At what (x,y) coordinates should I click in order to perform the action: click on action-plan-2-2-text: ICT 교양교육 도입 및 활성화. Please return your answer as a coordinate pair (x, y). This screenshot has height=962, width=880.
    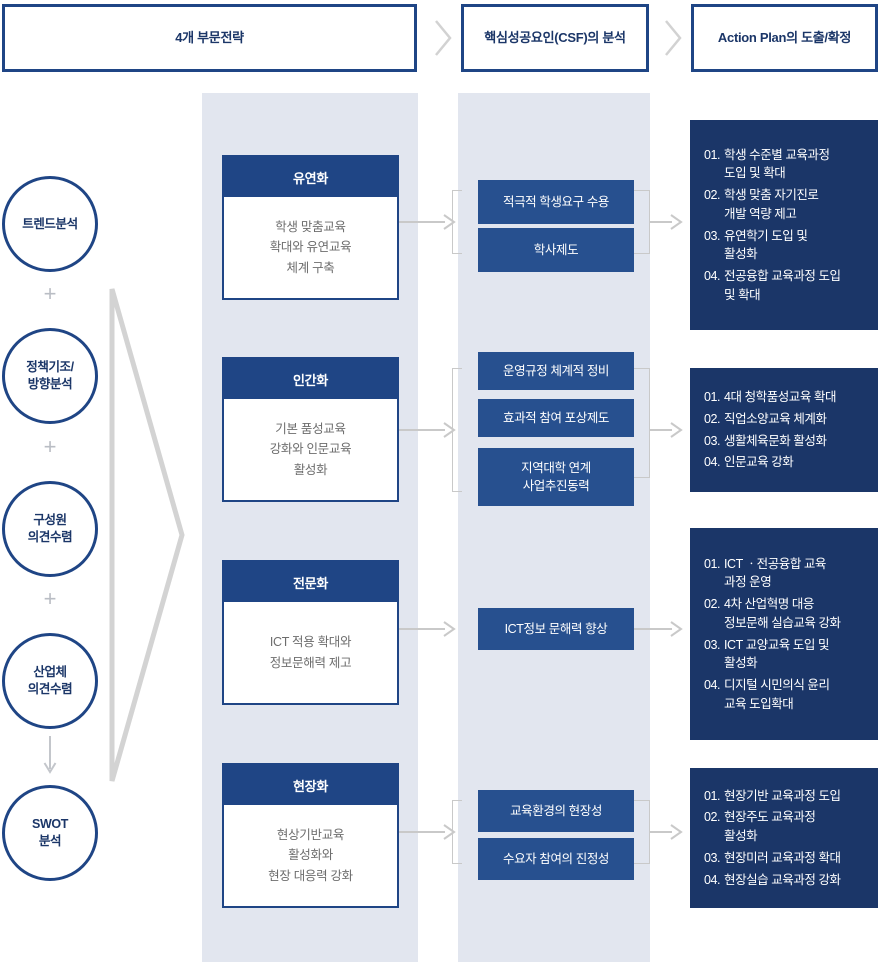
    Looking at the image, I should click on (777, 654).